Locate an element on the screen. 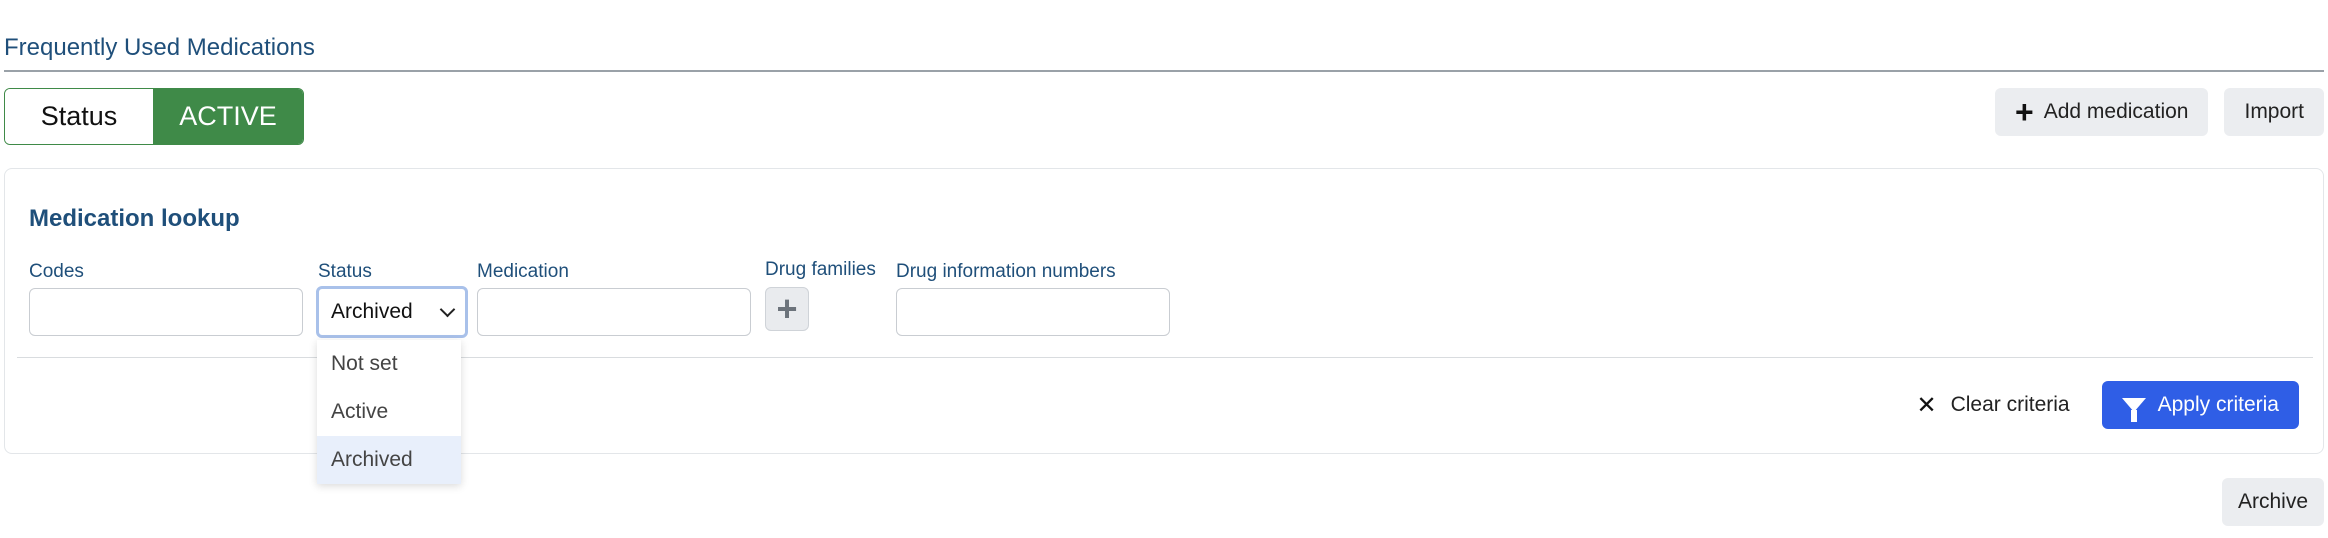  drug-families-label: Drug families is located at coordinates (820, 269).